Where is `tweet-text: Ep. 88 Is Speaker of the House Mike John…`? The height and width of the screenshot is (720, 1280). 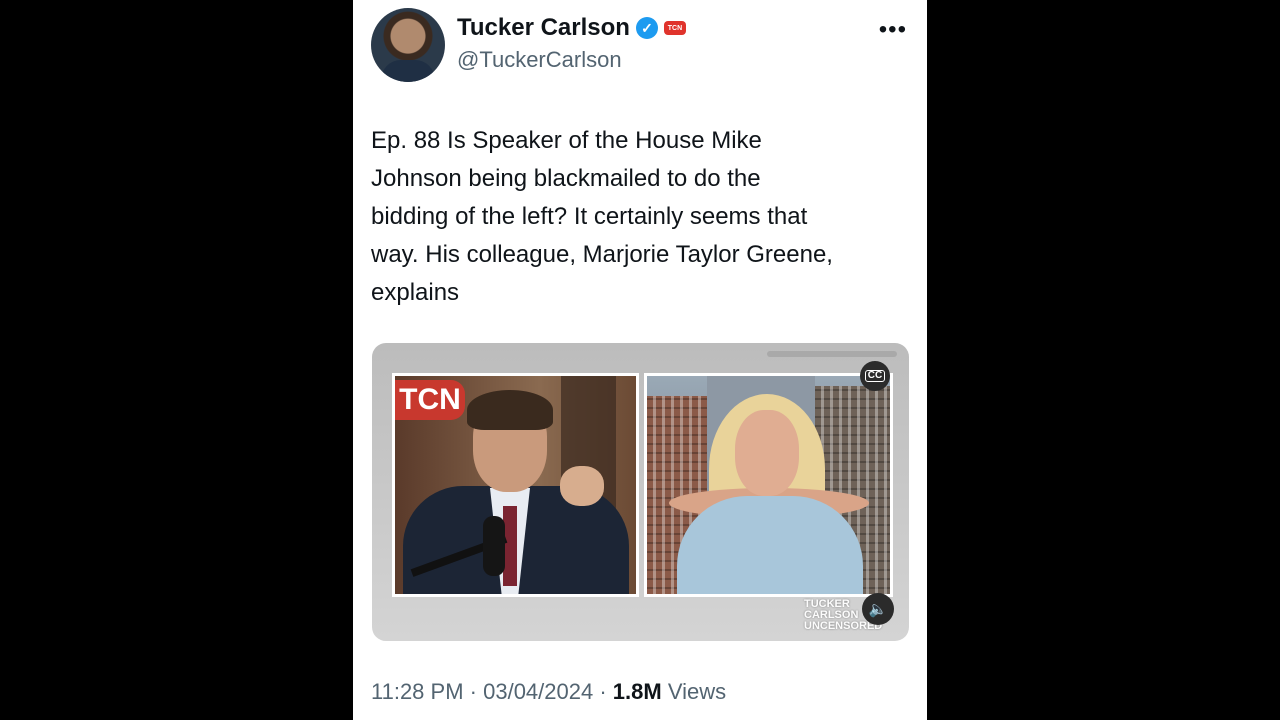 tweet-text: Ep. 88 Is Speaker of the House Mike John… is located at coordinates (602, 216).